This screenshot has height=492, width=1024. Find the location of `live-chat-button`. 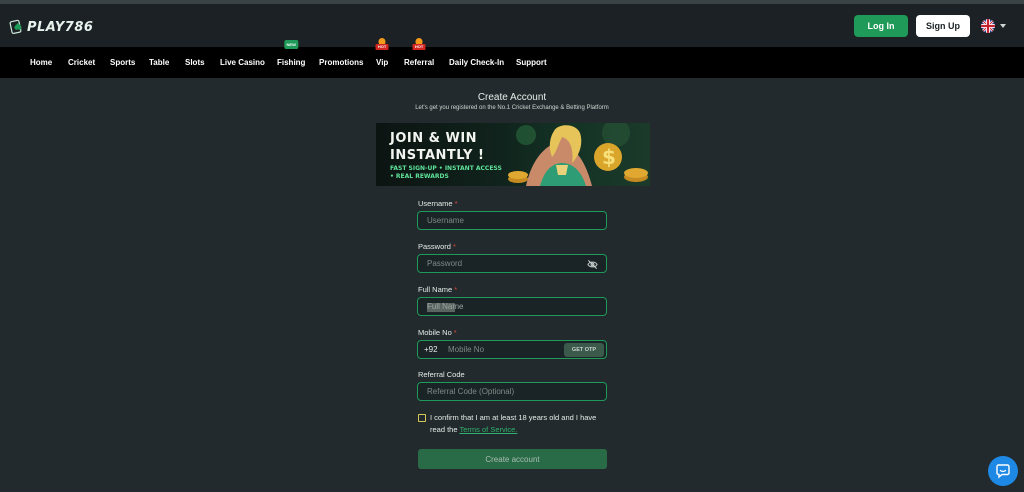

live-chat-button is located at coordinates (1003, 471).